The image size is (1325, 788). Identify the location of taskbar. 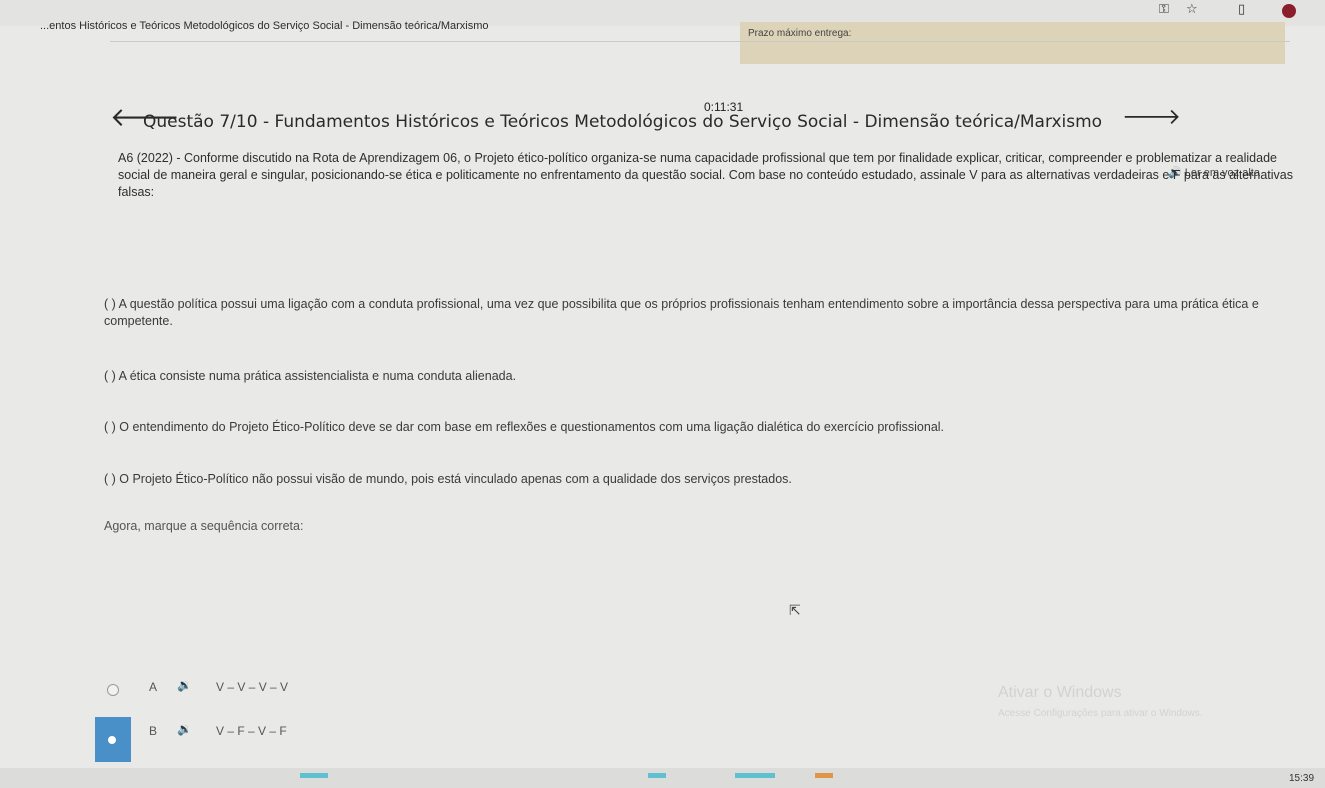
(662, 778).